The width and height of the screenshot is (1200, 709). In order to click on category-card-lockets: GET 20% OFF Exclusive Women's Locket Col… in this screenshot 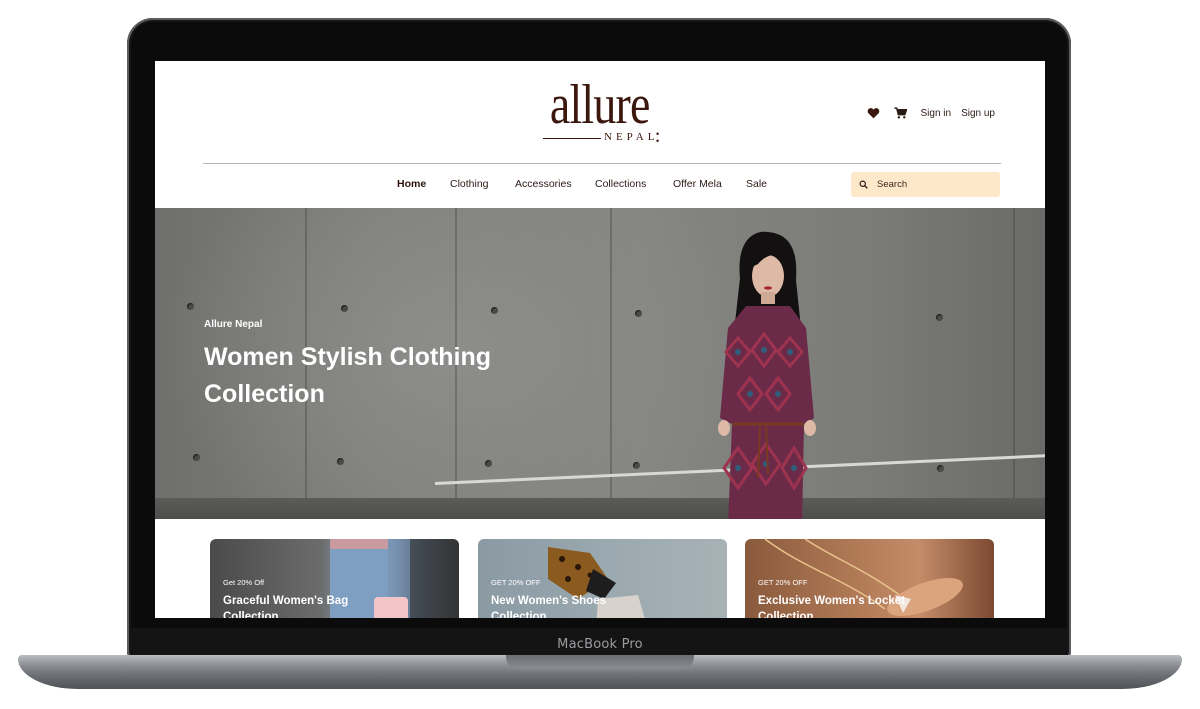, I will do `click(869, 578)`.